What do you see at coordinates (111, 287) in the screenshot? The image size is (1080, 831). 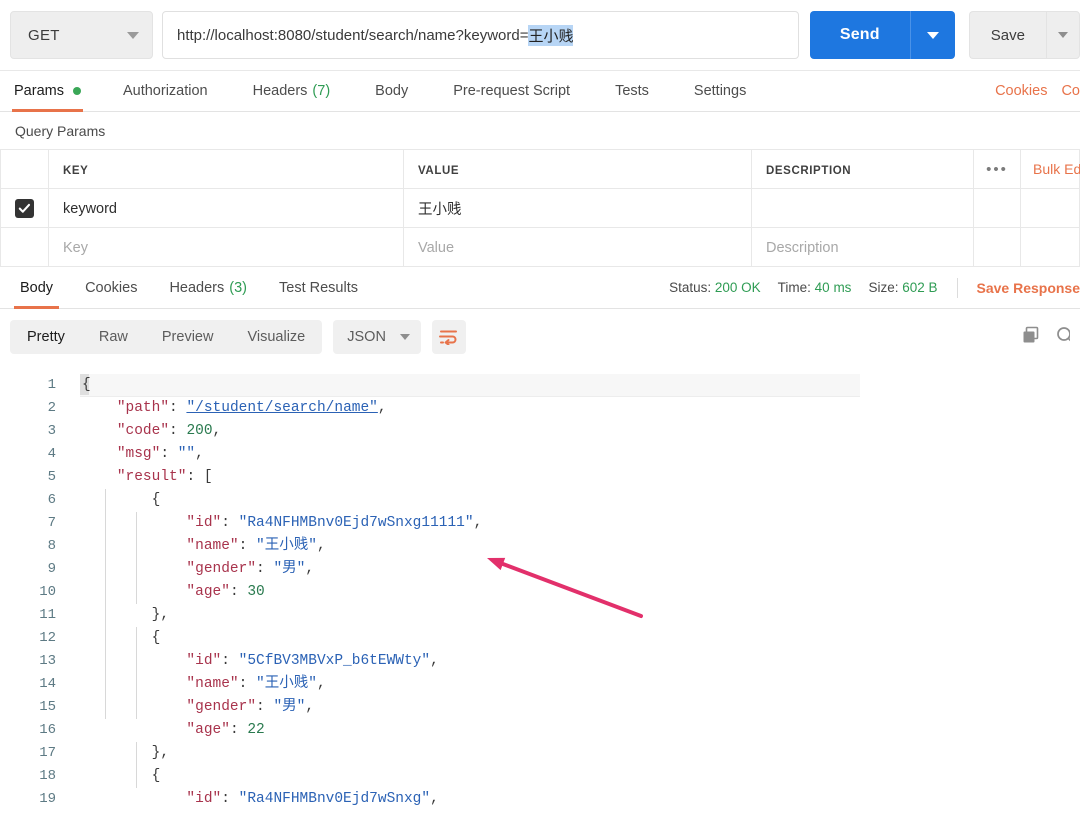 I see `response-tab-cookies: Cookies` at bounding box center [111, 287].